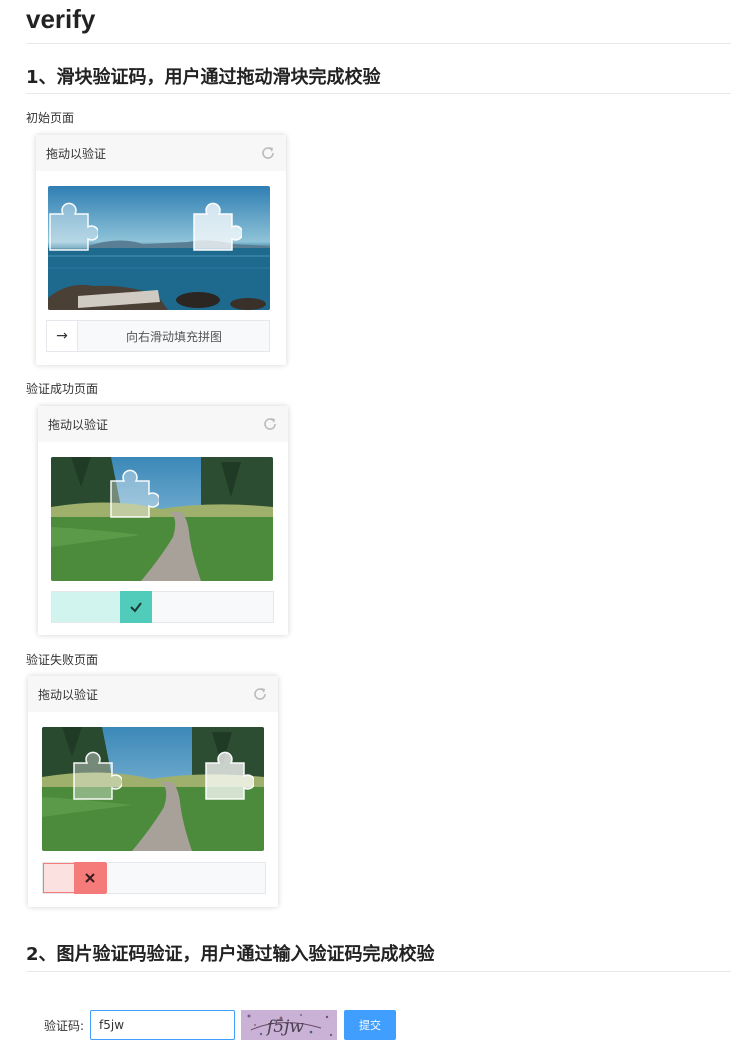  I want to click on captcha-form: 验证码: f5jw 提交, so click(220, 1025).